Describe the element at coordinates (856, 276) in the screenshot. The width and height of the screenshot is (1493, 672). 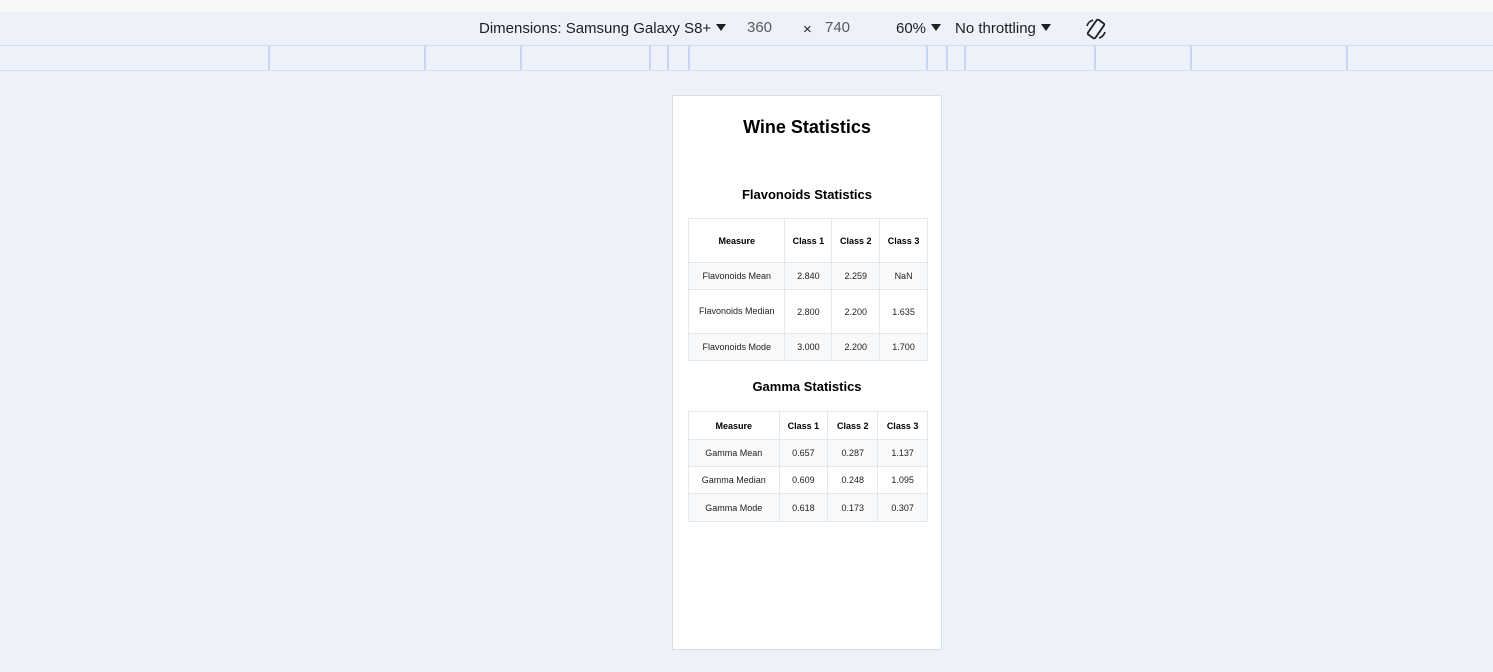
I see `table-cell: 2.259` at that location.